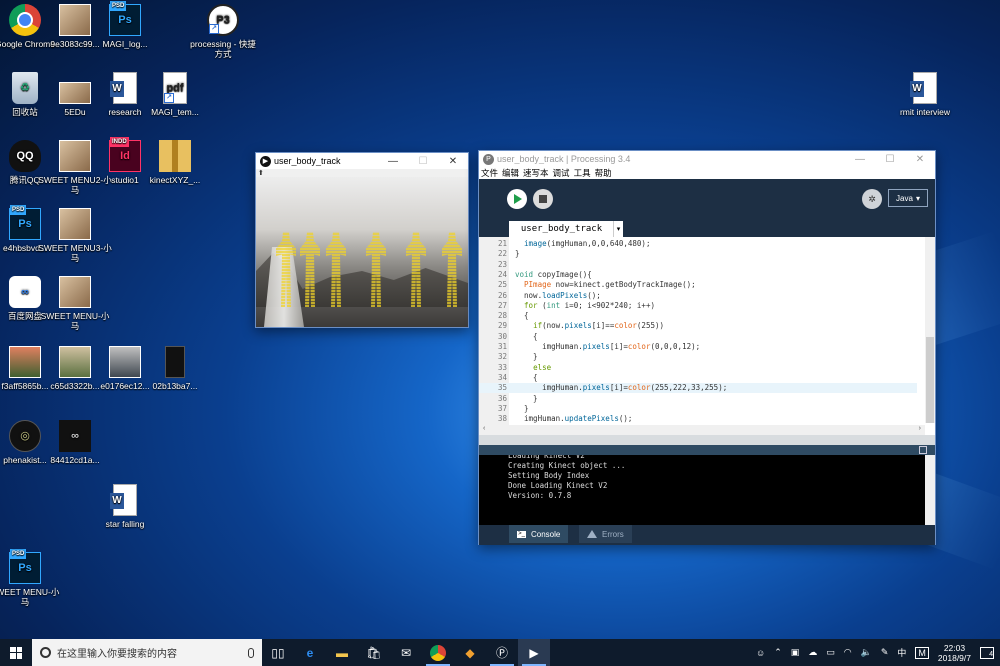 This screenshot has width=1000, height=666. Describe the element at coordinates (698, 296) in the screenshot. I see `code-line: 26 now.loadPixels();` at that location.